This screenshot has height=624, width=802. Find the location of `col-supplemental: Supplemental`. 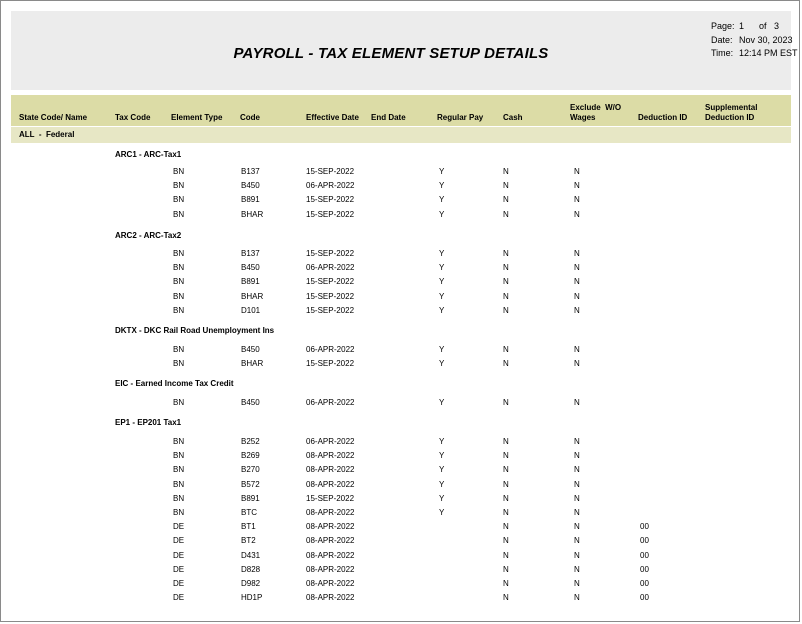

col-supplemental: Supplemental is located at coordinates (731, 107).